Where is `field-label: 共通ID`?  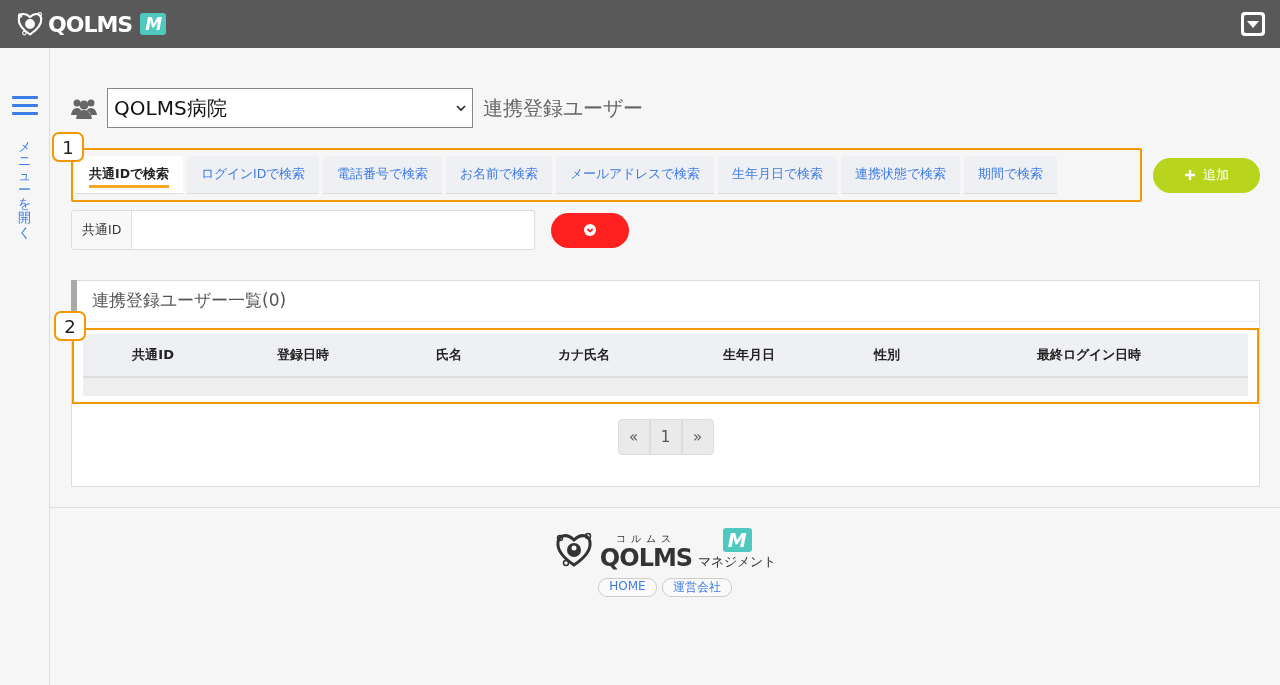 field-label: 共通ID is located at coordinates (102, 230).